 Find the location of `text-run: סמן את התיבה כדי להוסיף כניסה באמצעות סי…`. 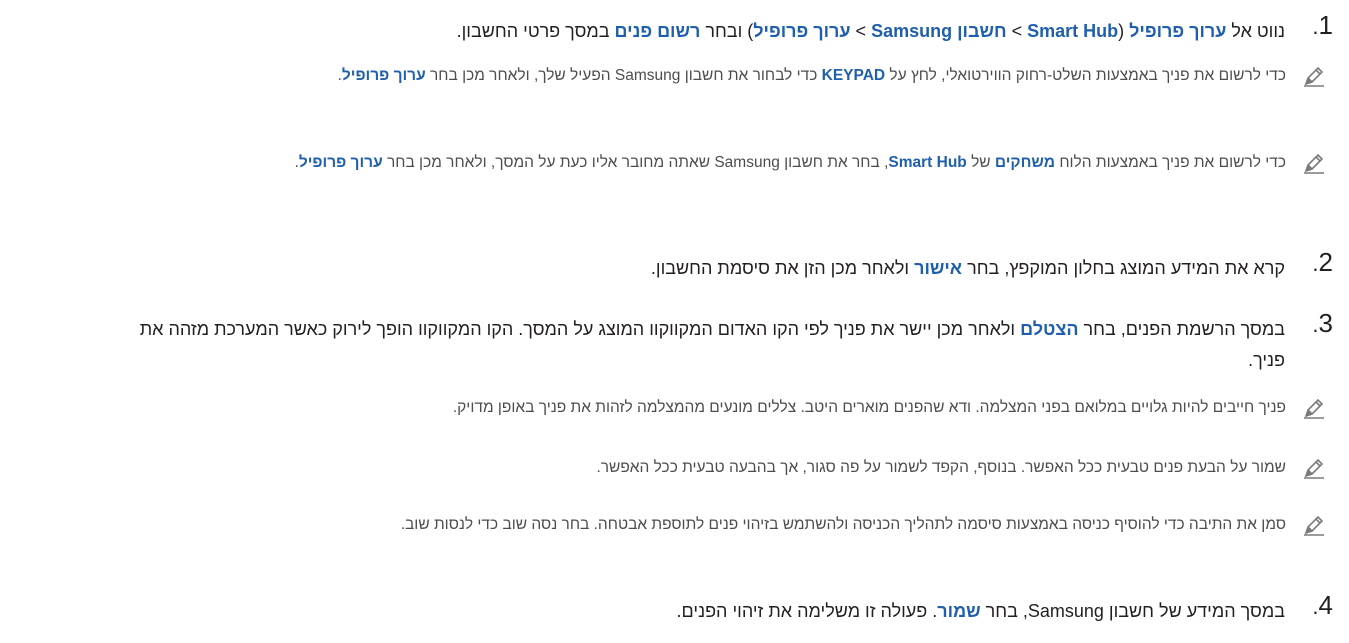

text-run: סמן את התיבה כדי להוסיף כניסה באמצעות סי… is located at coordinates (843, 524).